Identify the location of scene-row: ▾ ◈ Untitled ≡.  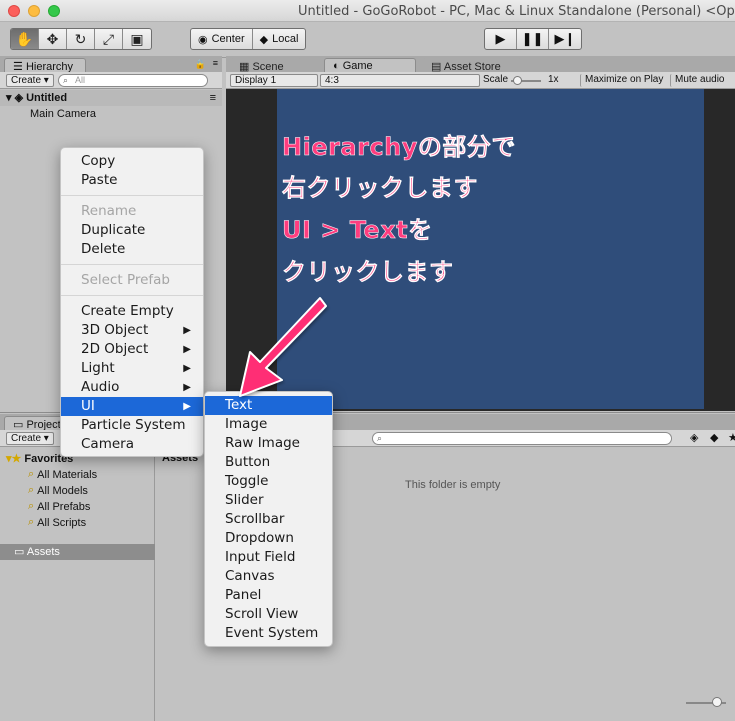
(111, 98).